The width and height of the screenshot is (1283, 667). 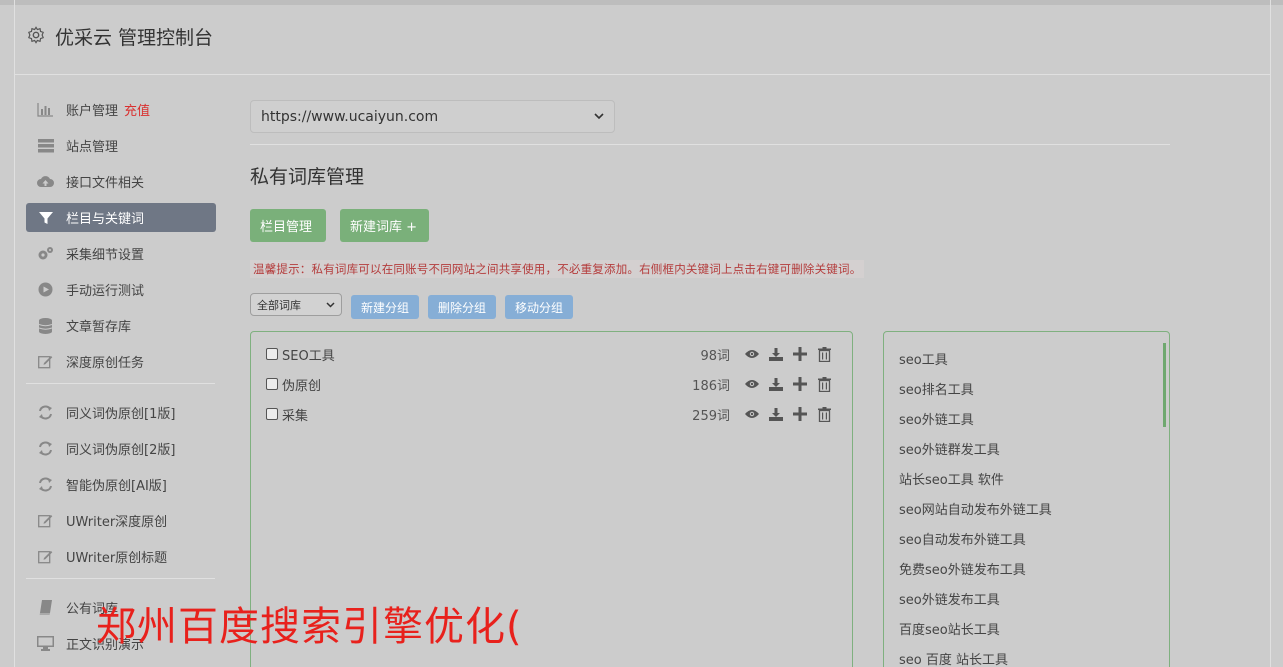 What do you see at coordinates (975, 508) in the screenshot?
I see `keyword-item: seo网站自动发布外链工具` at bounding box center [975, 508].